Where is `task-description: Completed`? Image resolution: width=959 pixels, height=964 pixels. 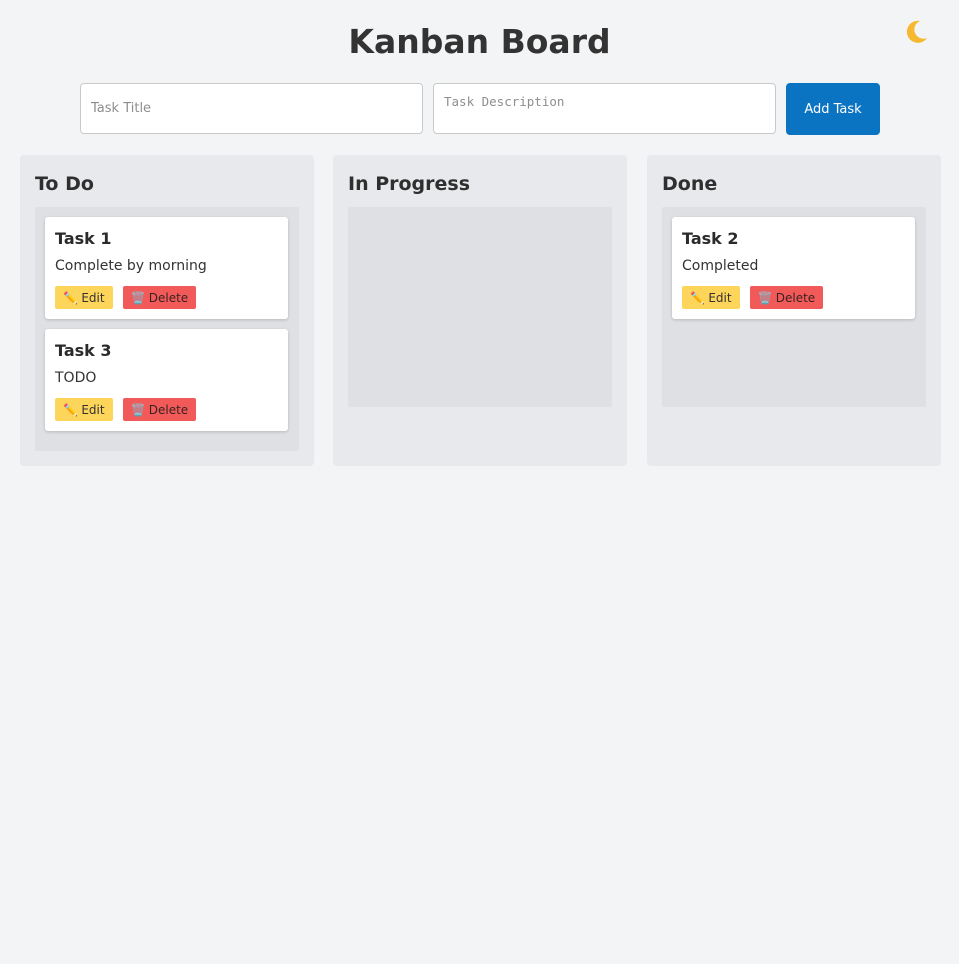 task-description: Completed is located at coordinates (720, 266).